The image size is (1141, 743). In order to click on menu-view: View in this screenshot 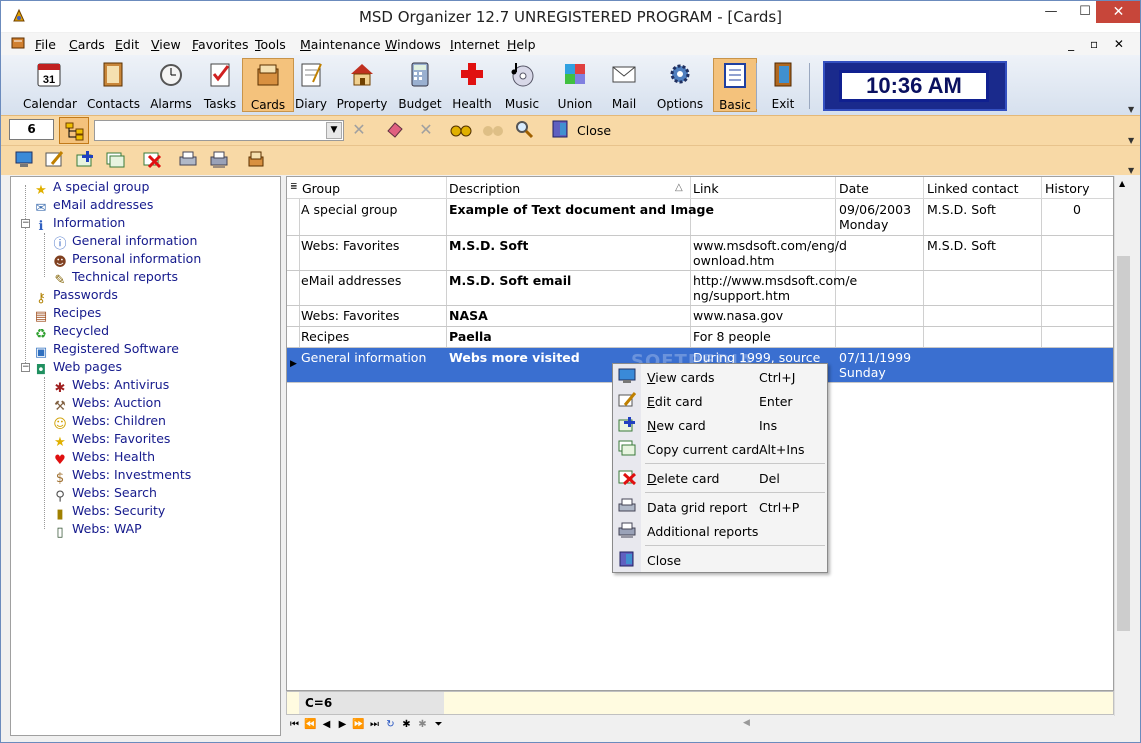, I will do `click(166, 44)`.